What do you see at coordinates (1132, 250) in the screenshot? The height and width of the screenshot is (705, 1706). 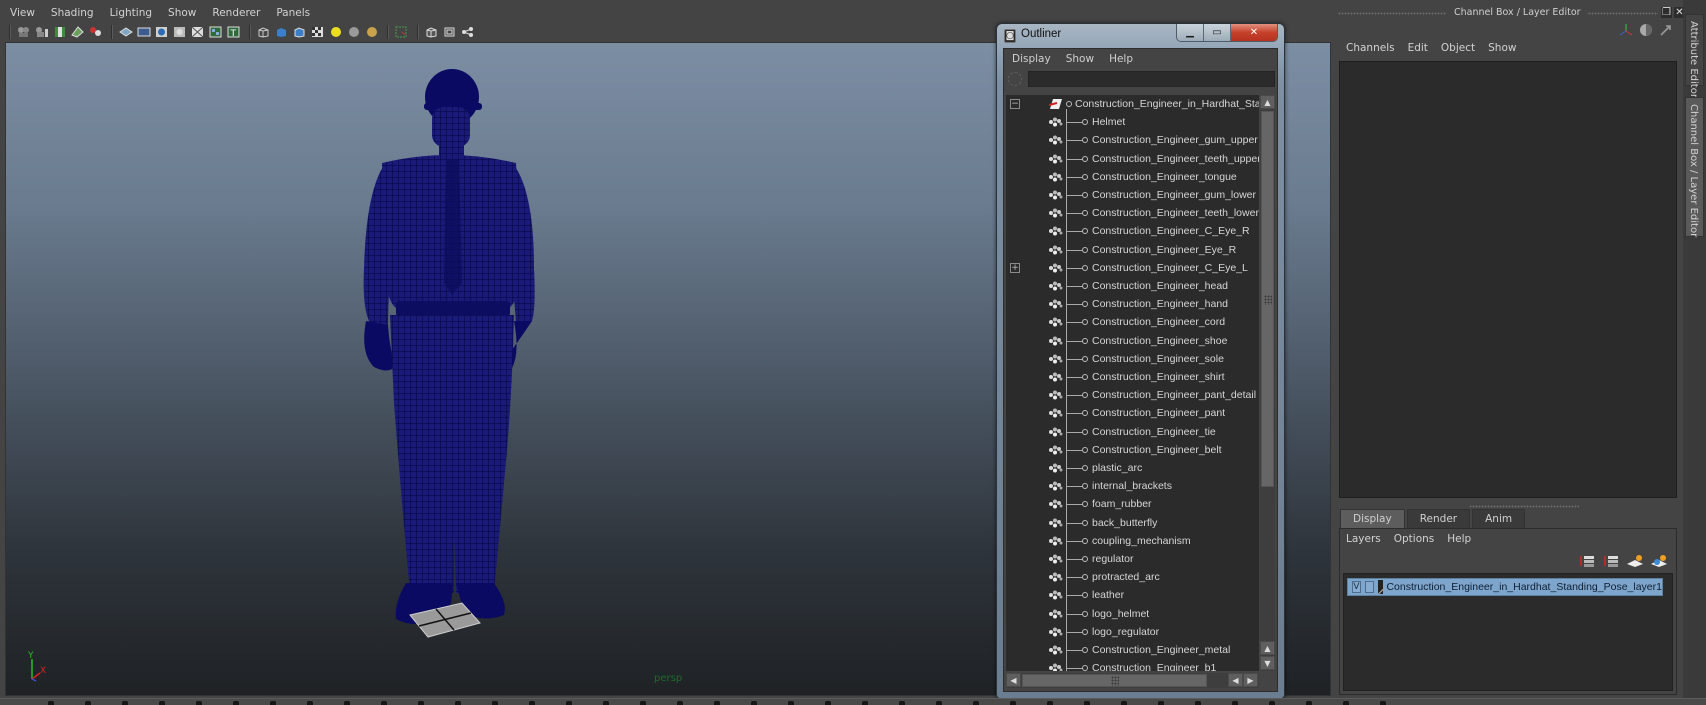 I see `tree-row: Construction_Engineer_Eye_R` at bounding box center [1132, 250].